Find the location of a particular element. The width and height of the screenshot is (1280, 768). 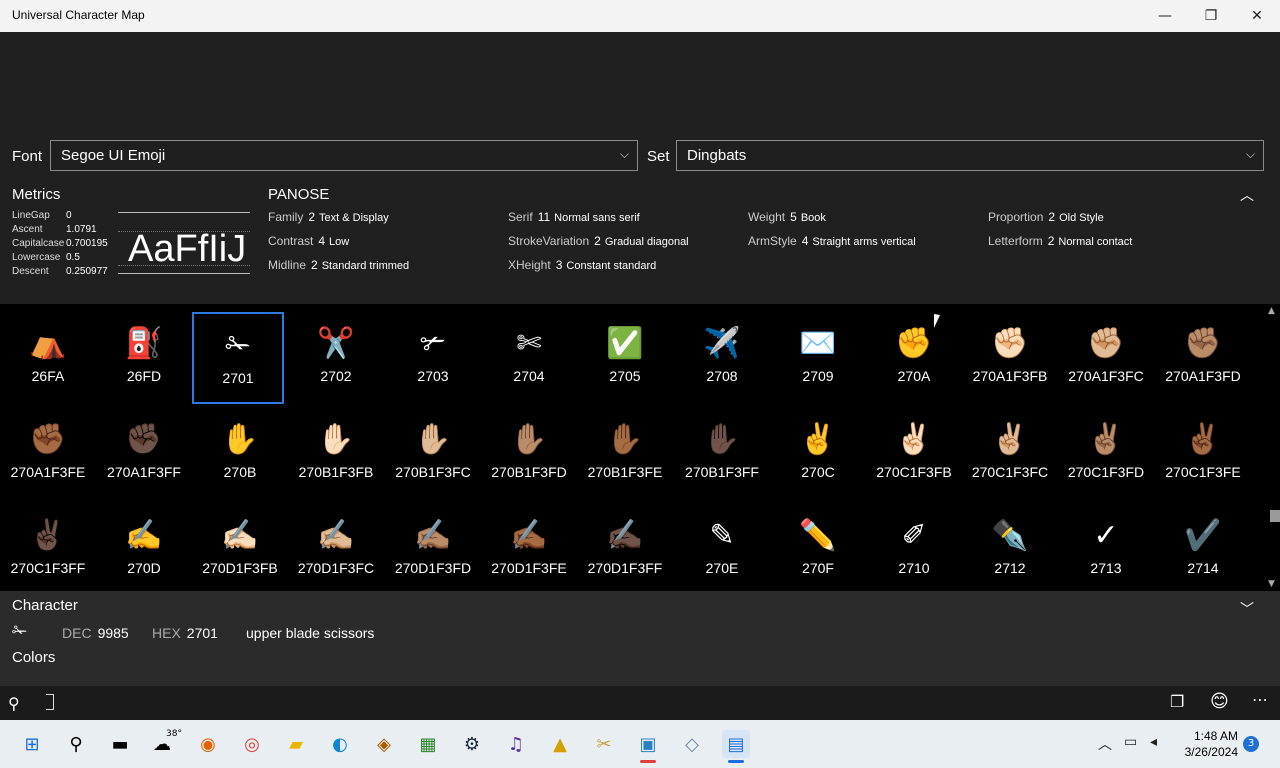

chrome-icon: ◎ is located at coordinates (252, 744).